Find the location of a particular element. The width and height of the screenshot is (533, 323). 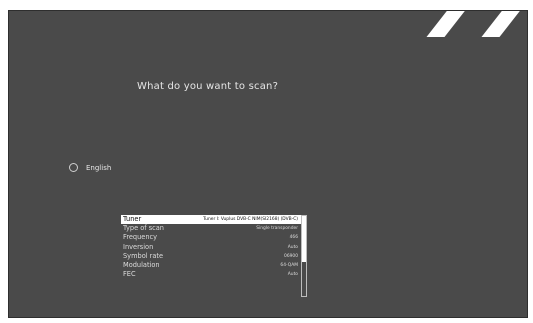

corner-decoration is located at coordinates (466, 24).